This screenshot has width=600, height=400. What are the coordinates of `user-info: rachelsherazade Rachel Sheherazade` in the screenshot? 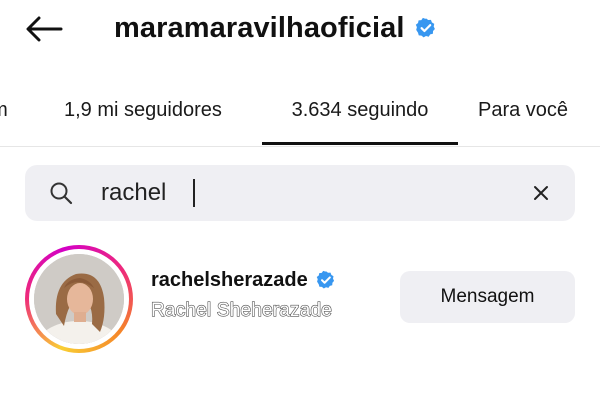 It's located at (243, 294).